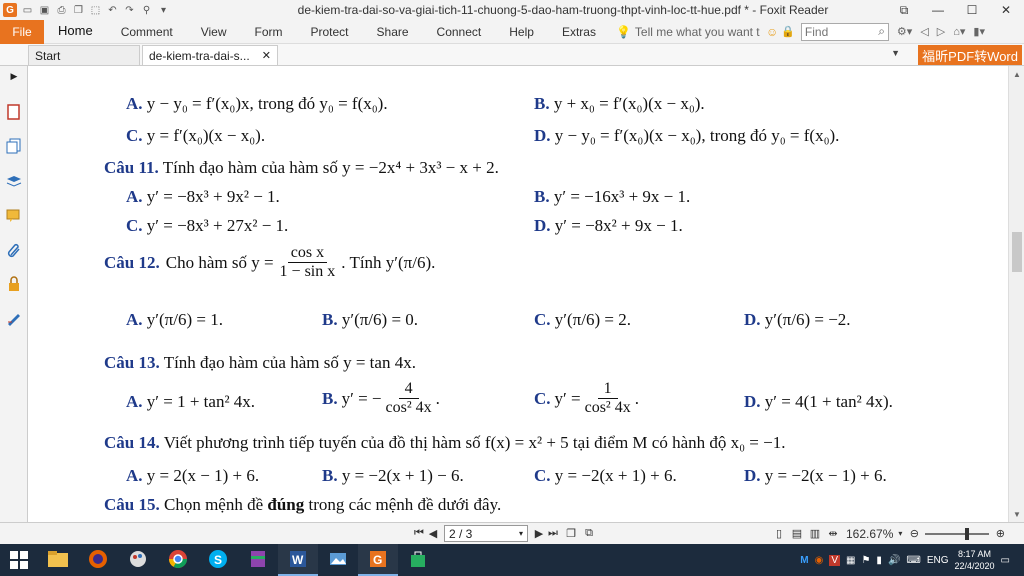 Image resolution: width=1024 pixels, height=576 pixels. Describe the element at coordinates (938, 560) in the screenshot. I see `language-indicator: ENG` at that location.